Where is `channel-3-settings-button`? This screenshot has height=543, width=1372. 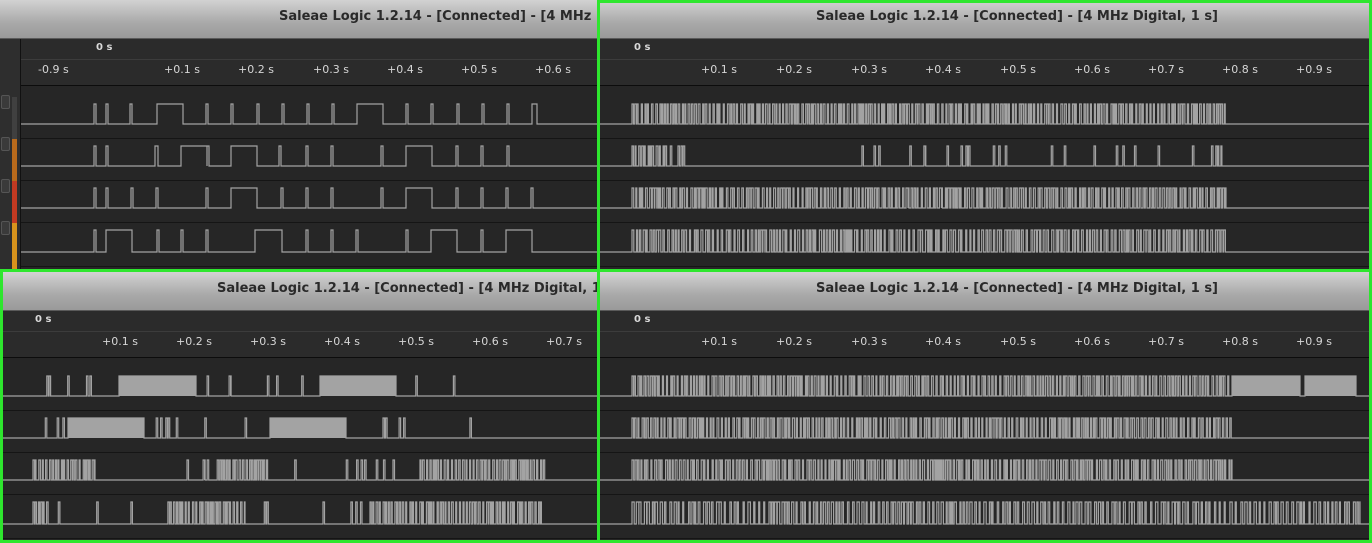 channel-3-settings-button is located at coordinates (5, 228).